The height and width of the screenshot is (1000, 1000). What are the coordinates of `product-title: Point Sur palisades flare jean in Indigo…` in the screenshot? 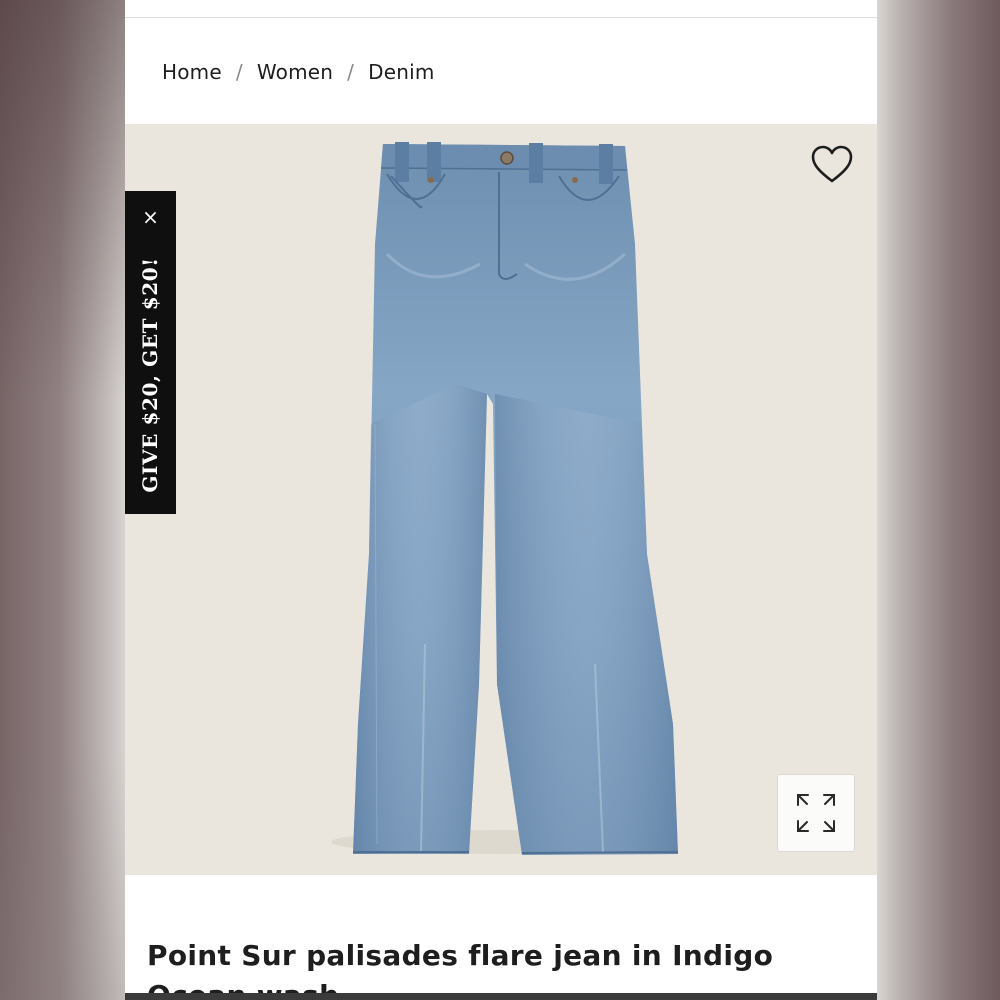 It's located at (460, 969).